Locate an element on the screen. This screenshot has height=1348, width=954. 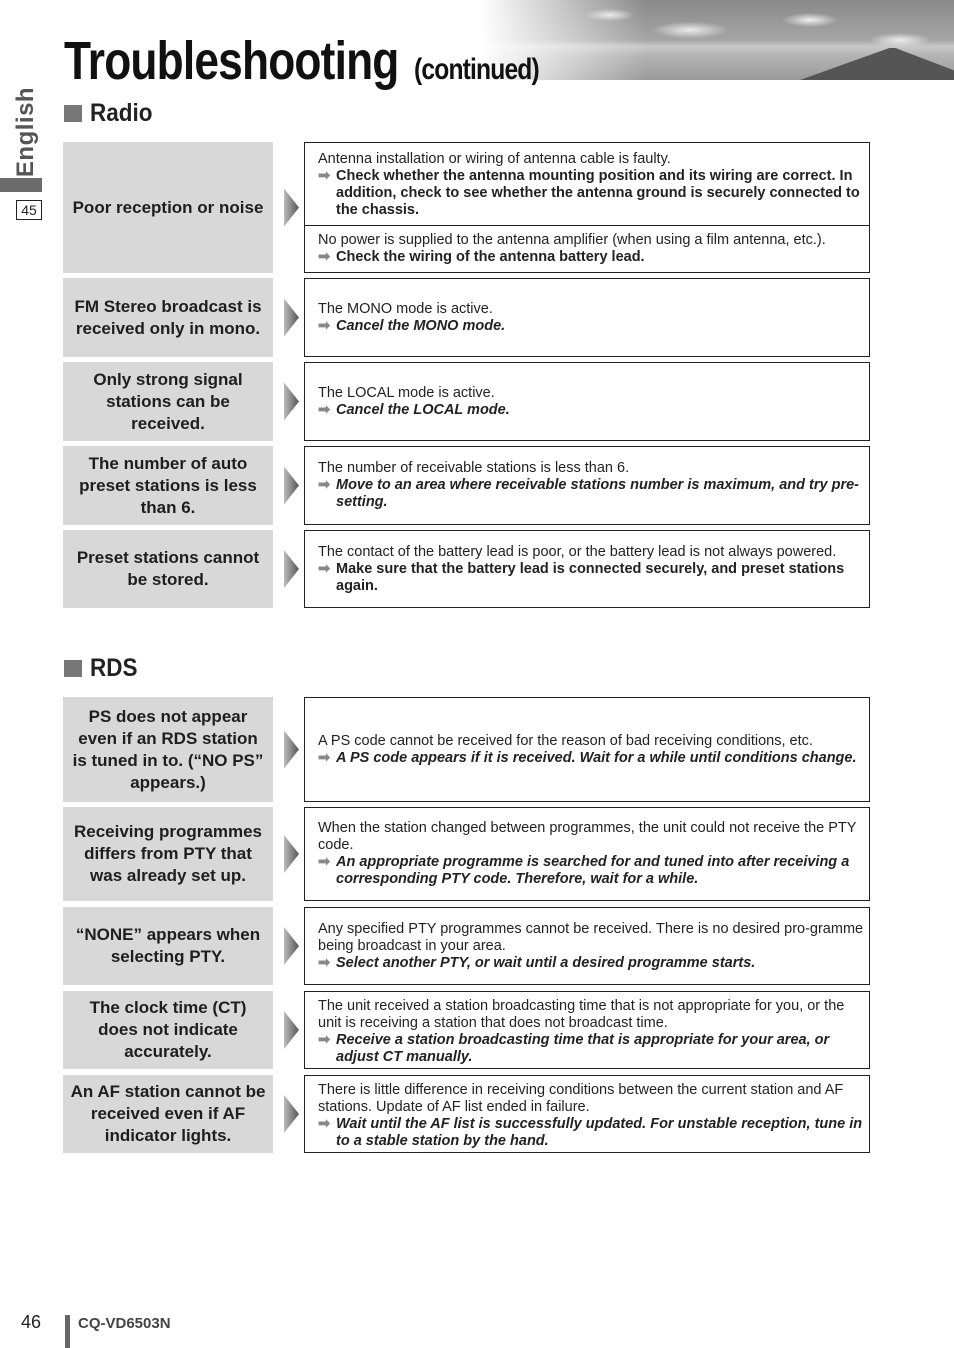
cause-text: The MONO mode is active. is located at coordinates (405, 308).